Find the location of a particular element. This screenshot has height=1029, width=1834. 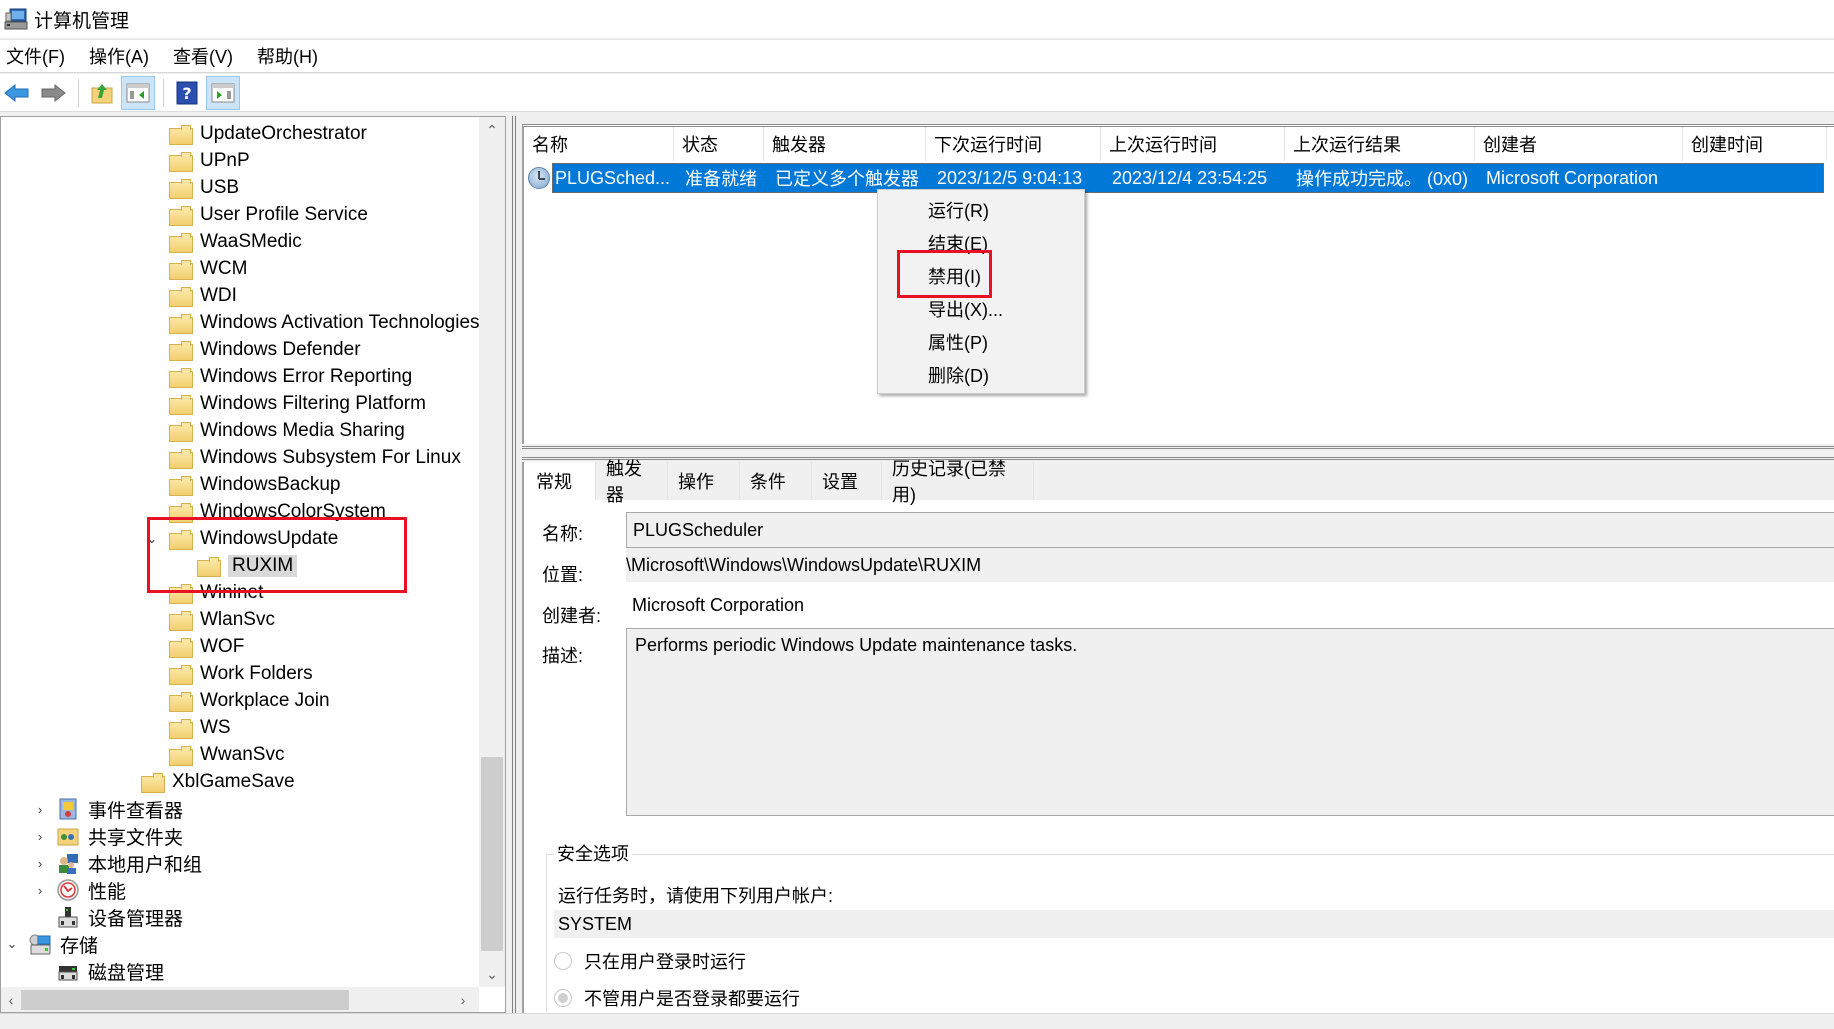

show-hide-action-pane-icon is located at coordinates (223, 92).